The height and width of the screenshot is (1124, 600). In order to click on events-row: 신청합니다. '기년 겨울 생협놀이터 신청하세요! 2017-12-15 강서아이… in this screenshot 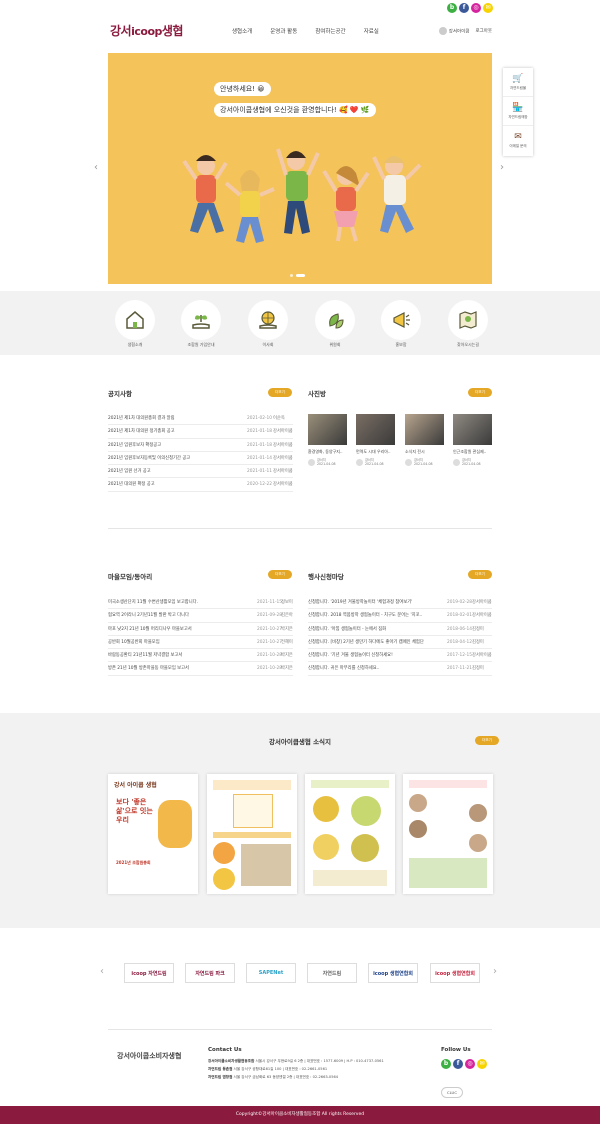, I will do `click(400, 656)`.